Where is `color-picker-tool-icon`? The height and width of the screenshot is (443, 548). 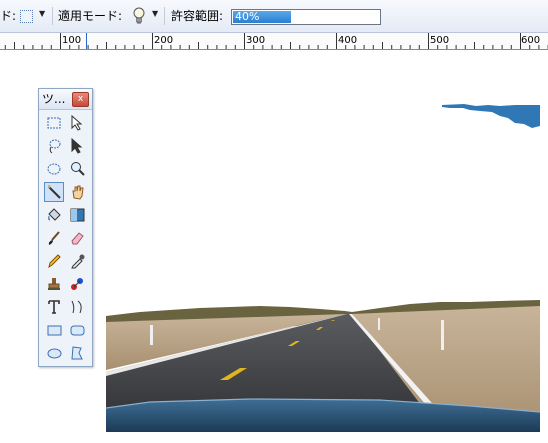 color-picker-tool-icon is located at coordinates (77, 261).